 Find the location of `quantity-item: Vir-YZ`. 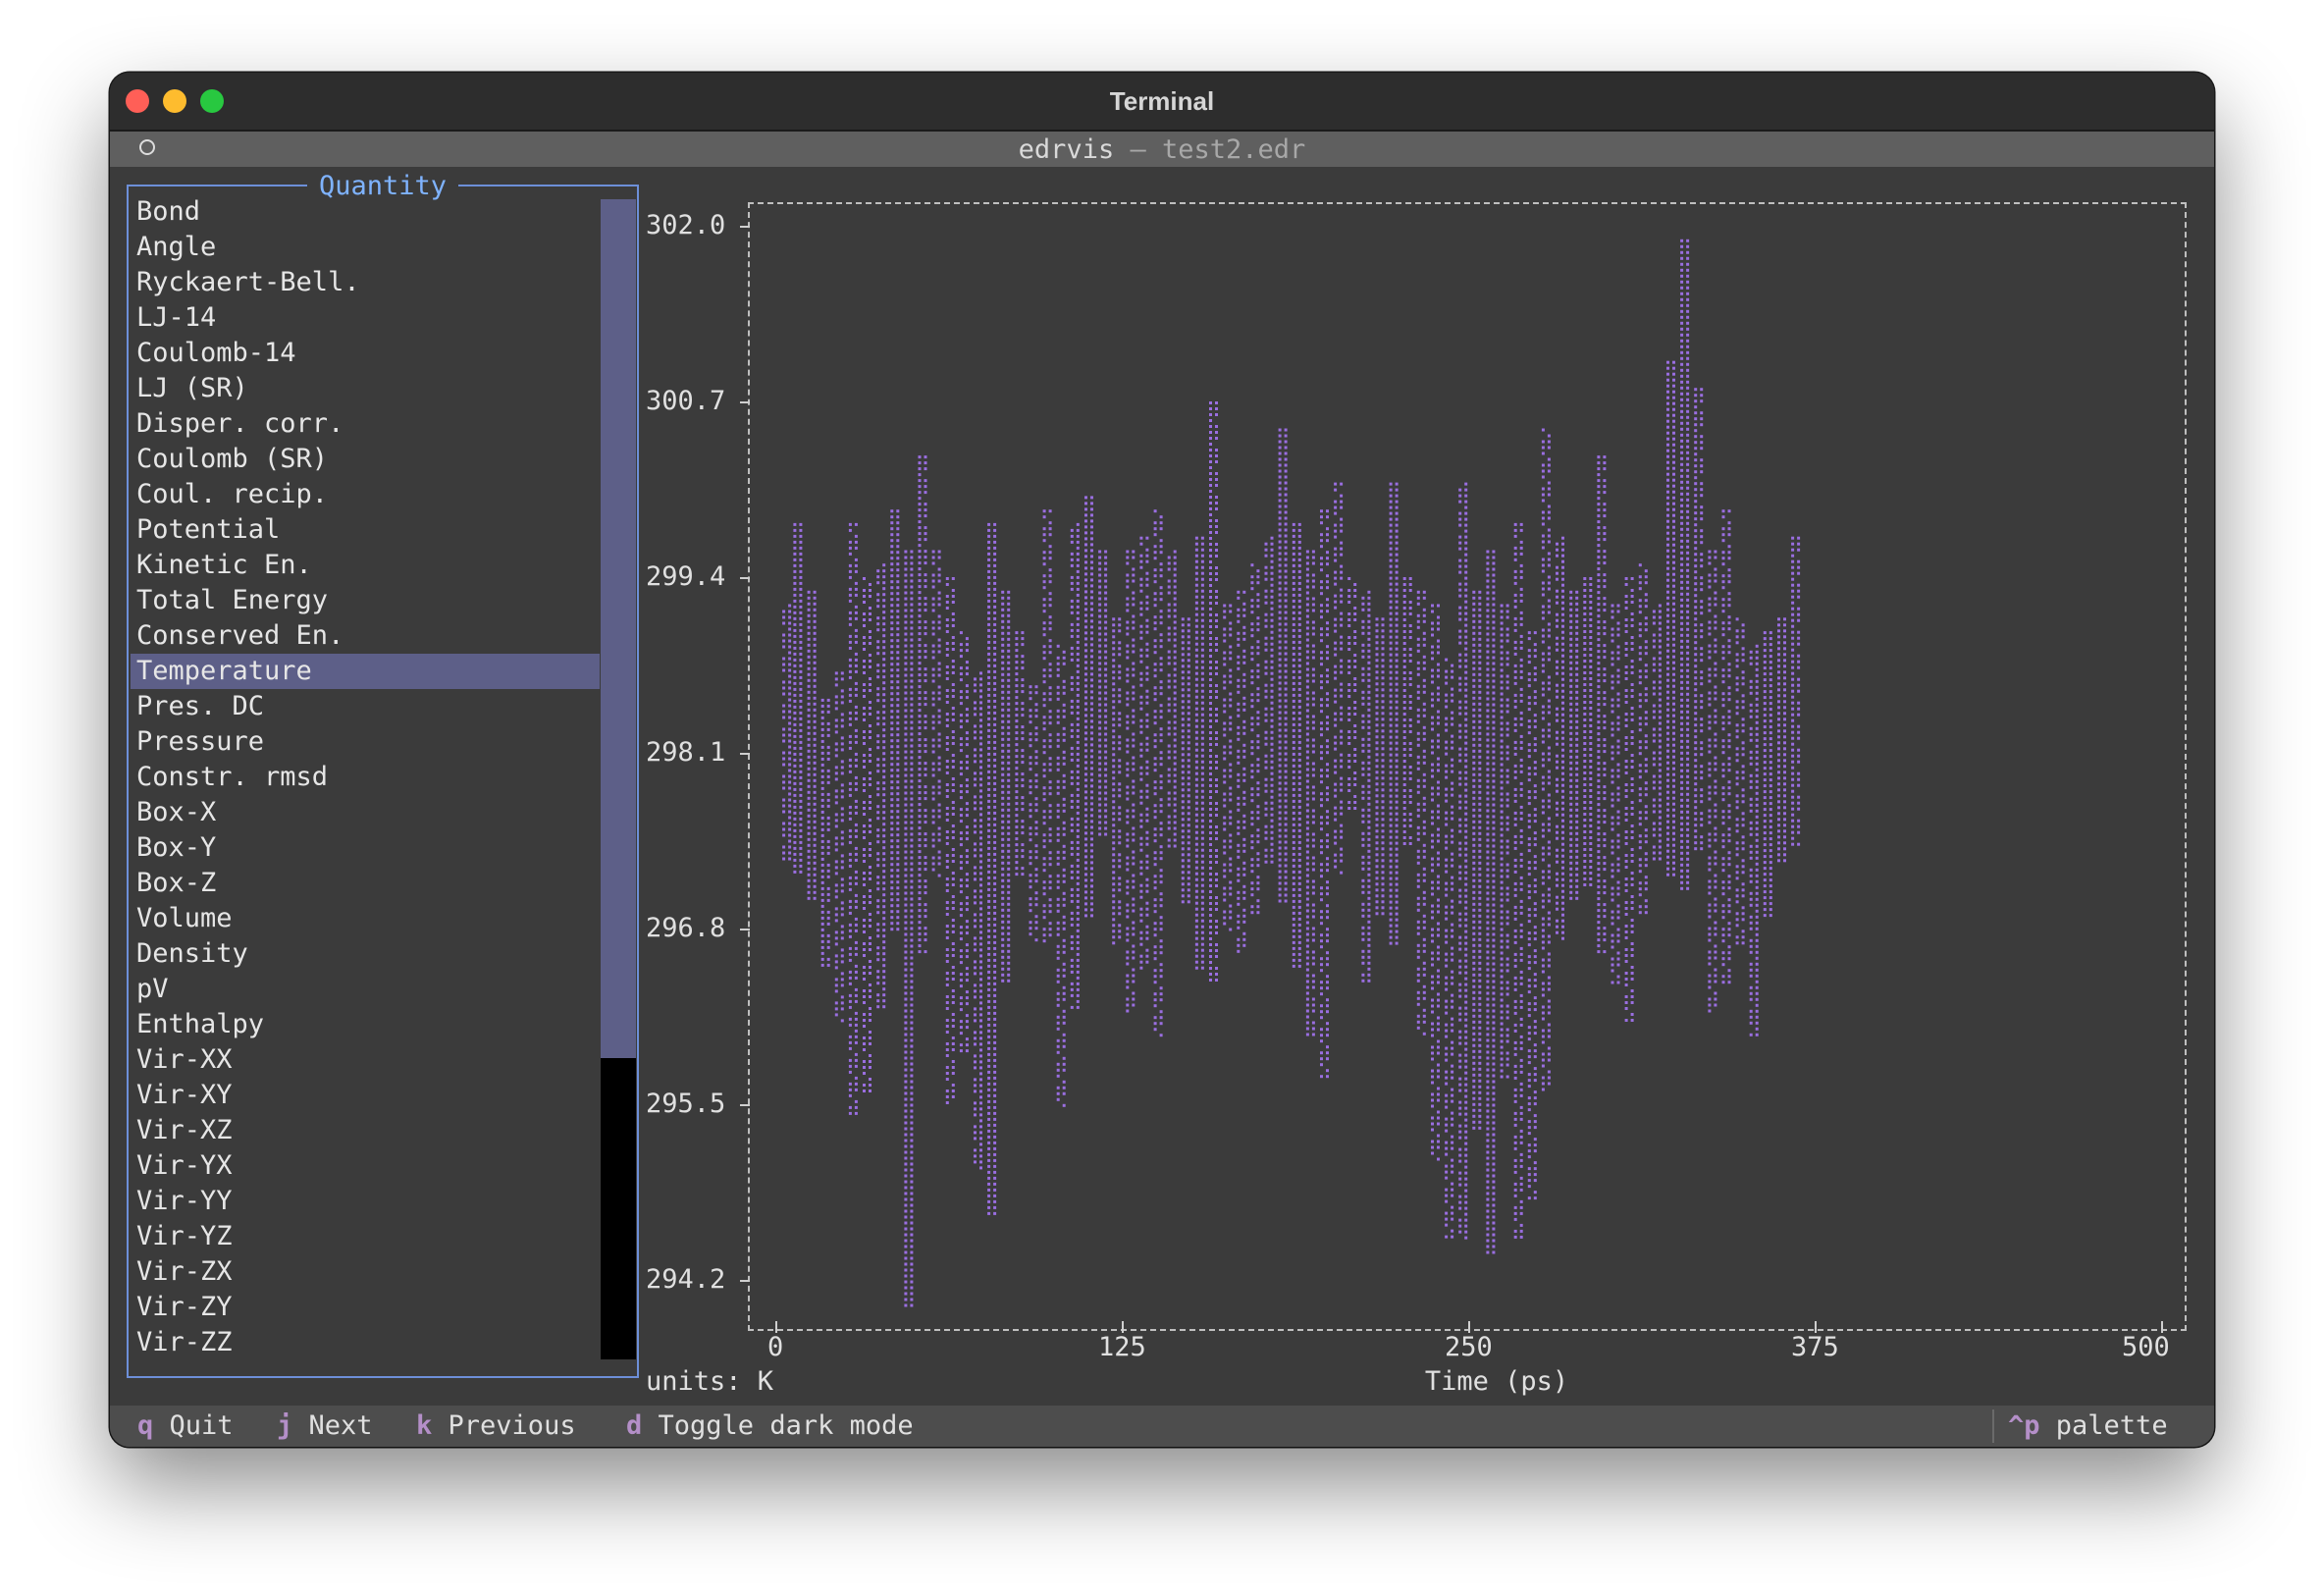

quantity-item: Vir-YZ is located at coordinates (366, 1236).